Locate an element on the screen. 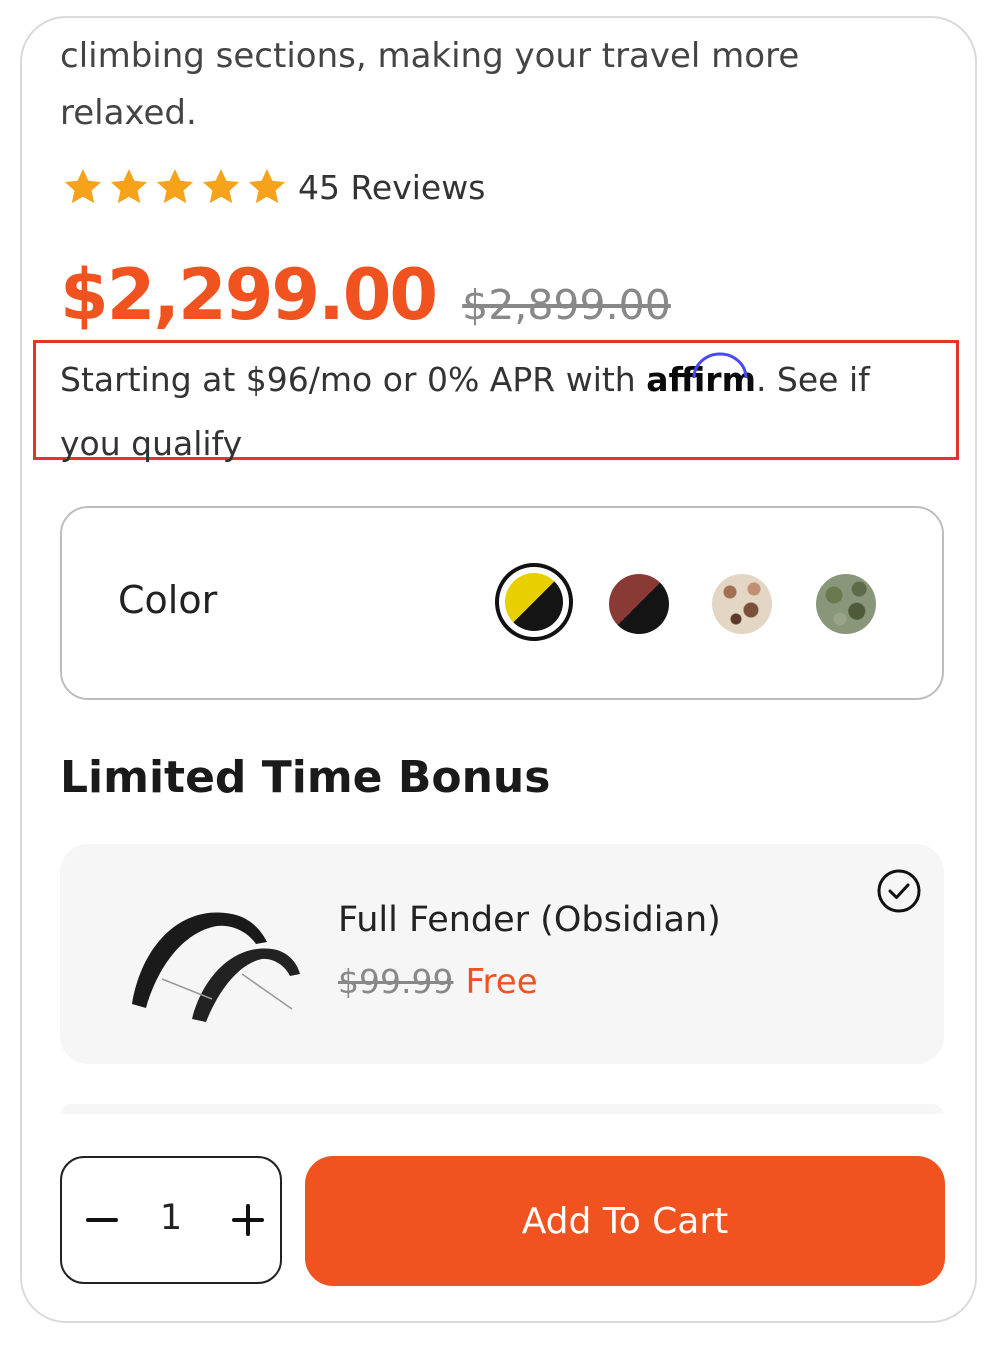 The height and width of the screenshot is (1347, 999). reviews-link: 45 Reviews is located at coordinates (391, 187).